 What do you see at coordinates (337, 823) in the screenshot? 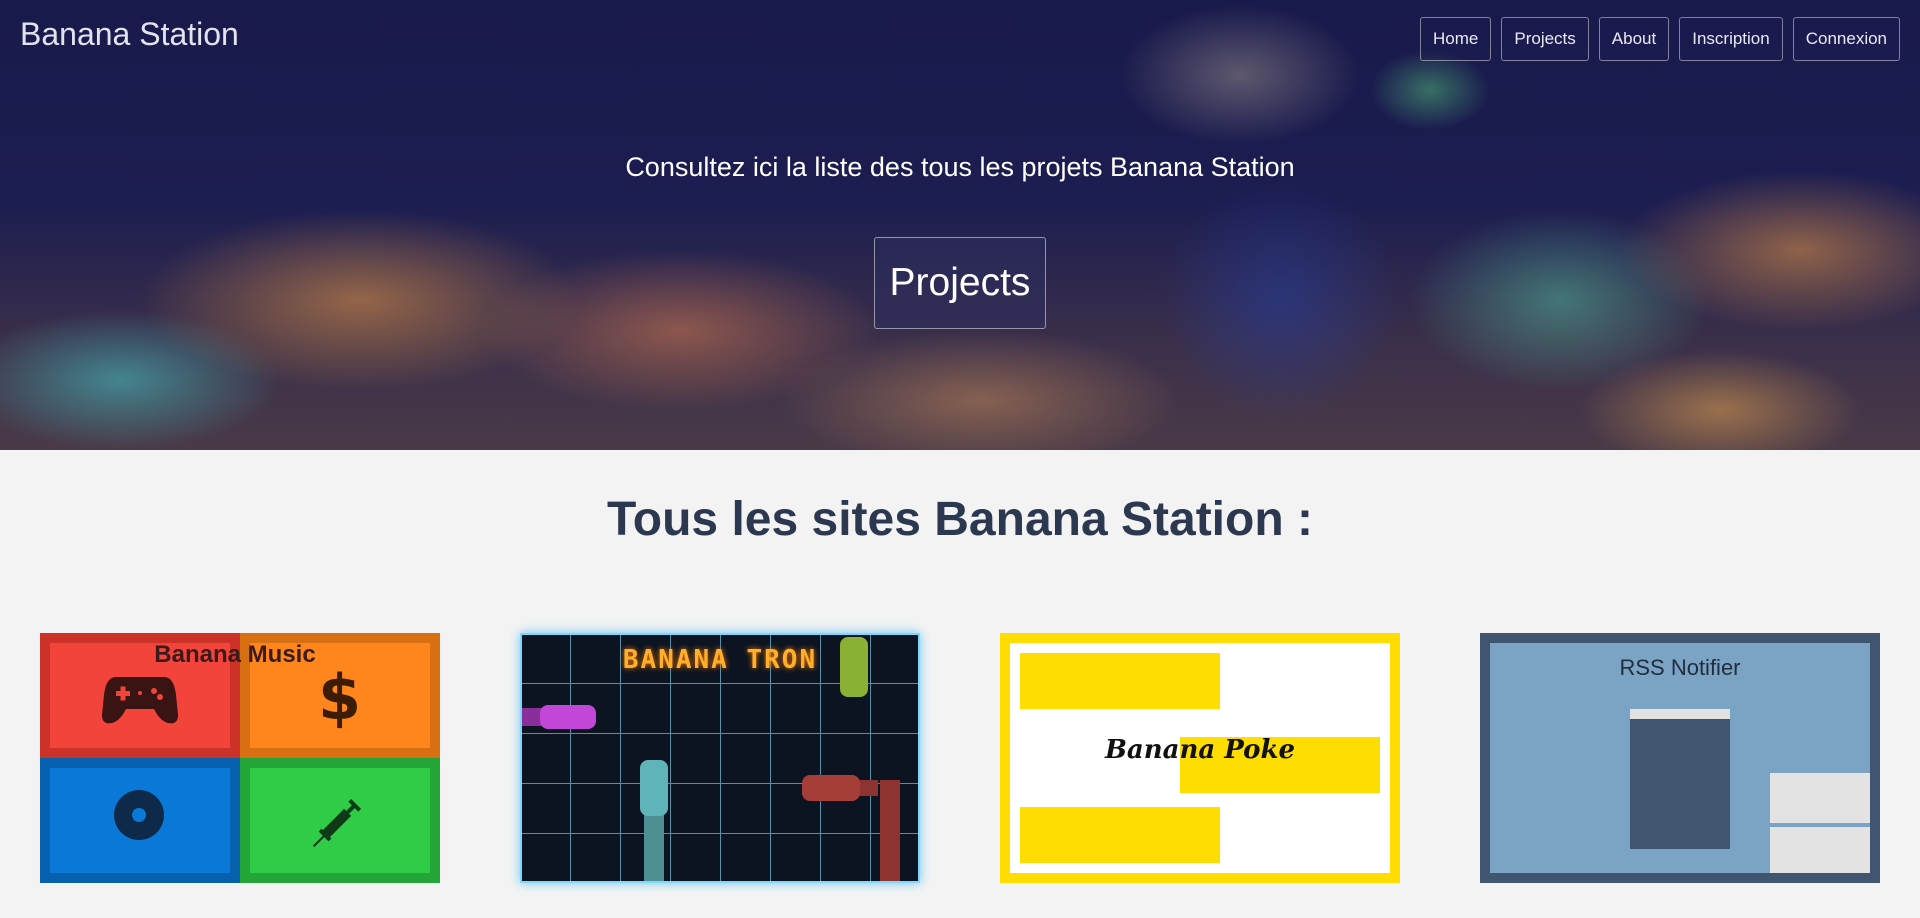
I see `syringe-icon` at bounding box center [337, 823].